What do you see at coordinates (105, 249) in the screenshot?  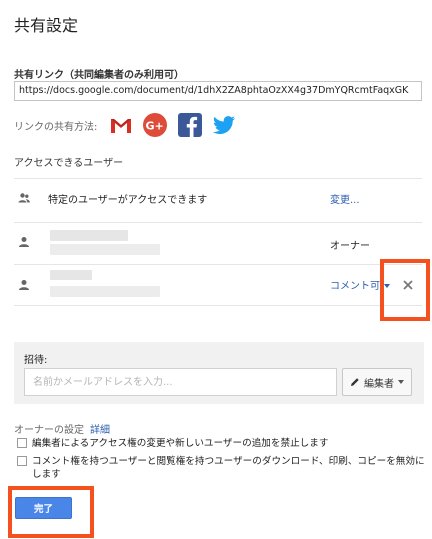 I see `owner-email-redacted` at bounding box center [105, 249].